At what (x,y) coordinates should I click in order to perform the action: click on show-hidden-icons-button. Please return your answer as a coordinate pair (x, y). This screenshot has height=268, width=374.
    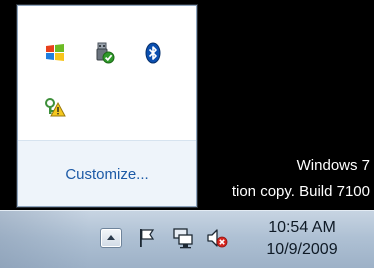
    Looking at the image, I should click on (111, 238).